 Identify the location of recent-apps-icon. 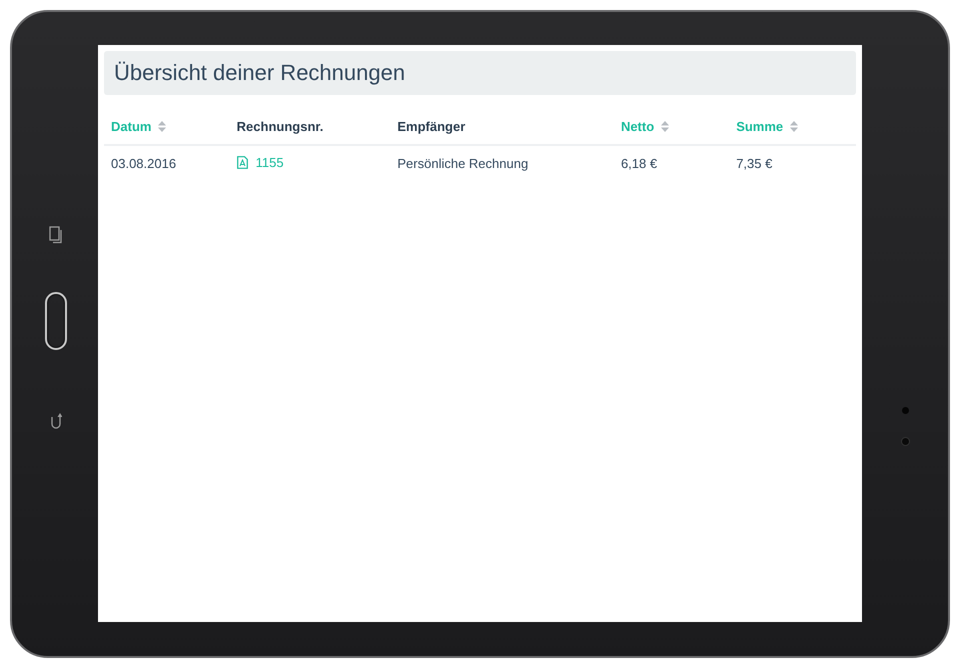
(56, 235).